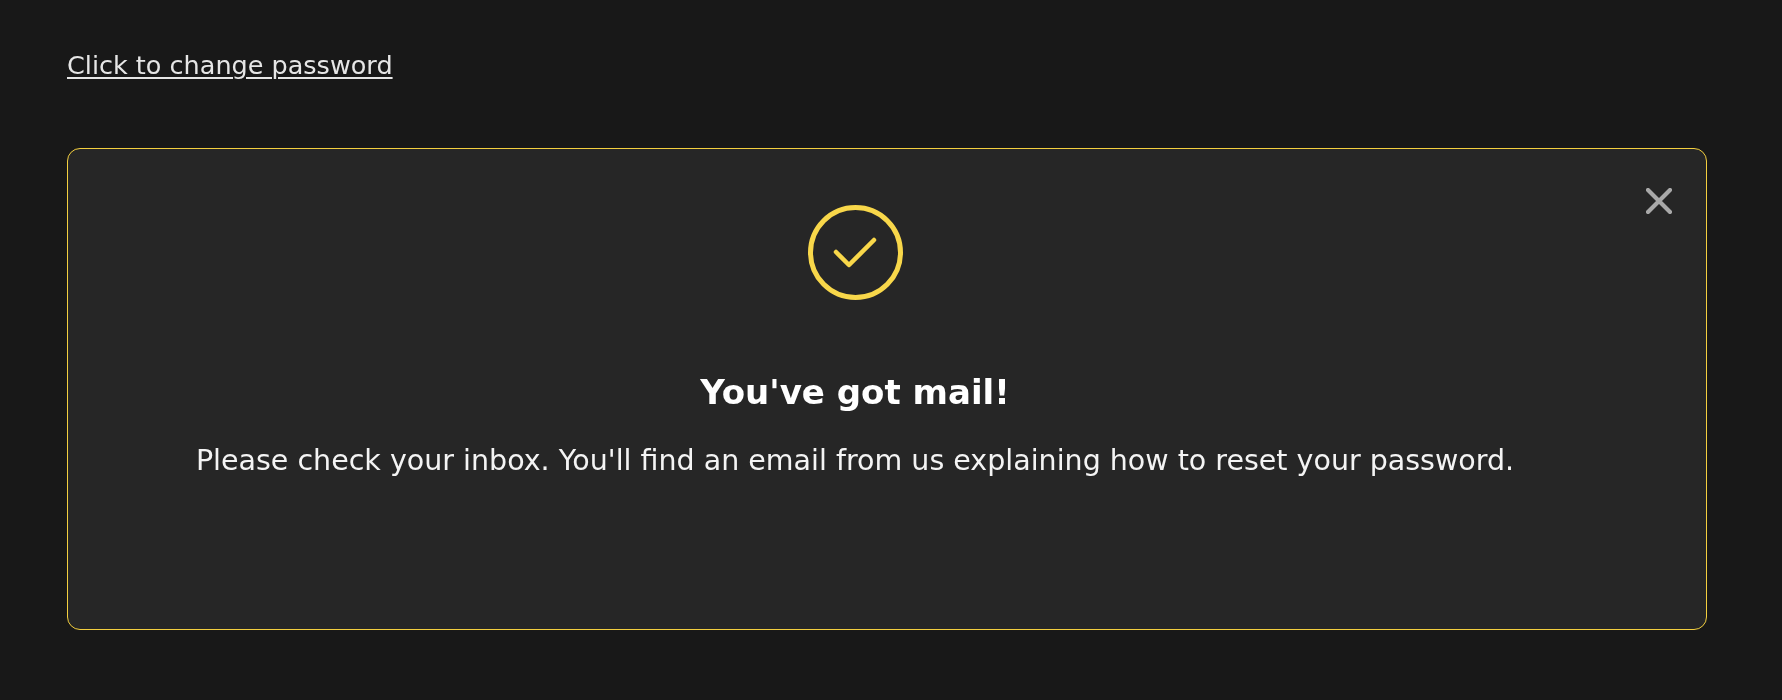  Describe the element at coordinates (855, 392) in the screenshot. I see `notice-title: You've got mail!` at that location.